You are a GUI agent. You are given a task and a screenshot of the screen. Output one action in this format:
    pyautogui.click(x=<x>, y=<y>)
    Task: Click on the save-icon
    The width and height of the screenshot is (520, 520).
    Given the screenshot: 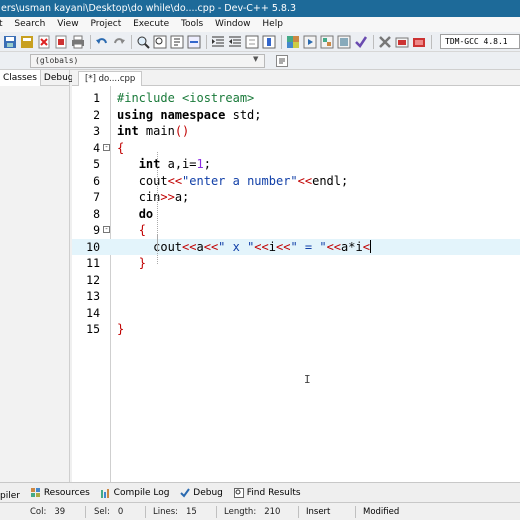 What is the action you would take?
    pyautogui.click(x=10, y=42)
    